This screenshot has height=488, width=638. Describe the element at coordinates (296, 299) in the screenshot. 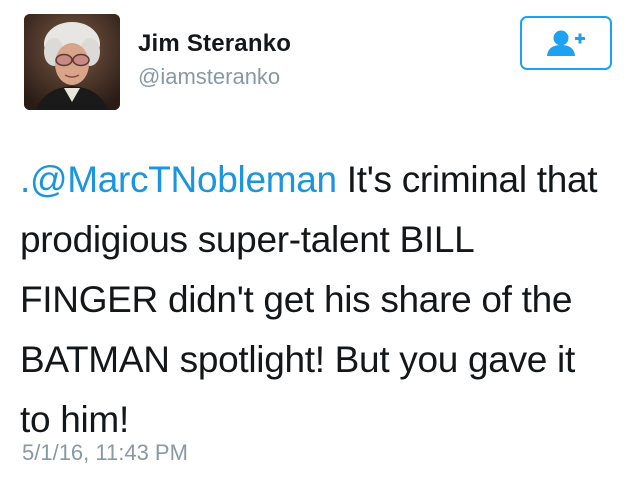

I see `tweet-text-line: FINGER didn't get his share of the` at that location.